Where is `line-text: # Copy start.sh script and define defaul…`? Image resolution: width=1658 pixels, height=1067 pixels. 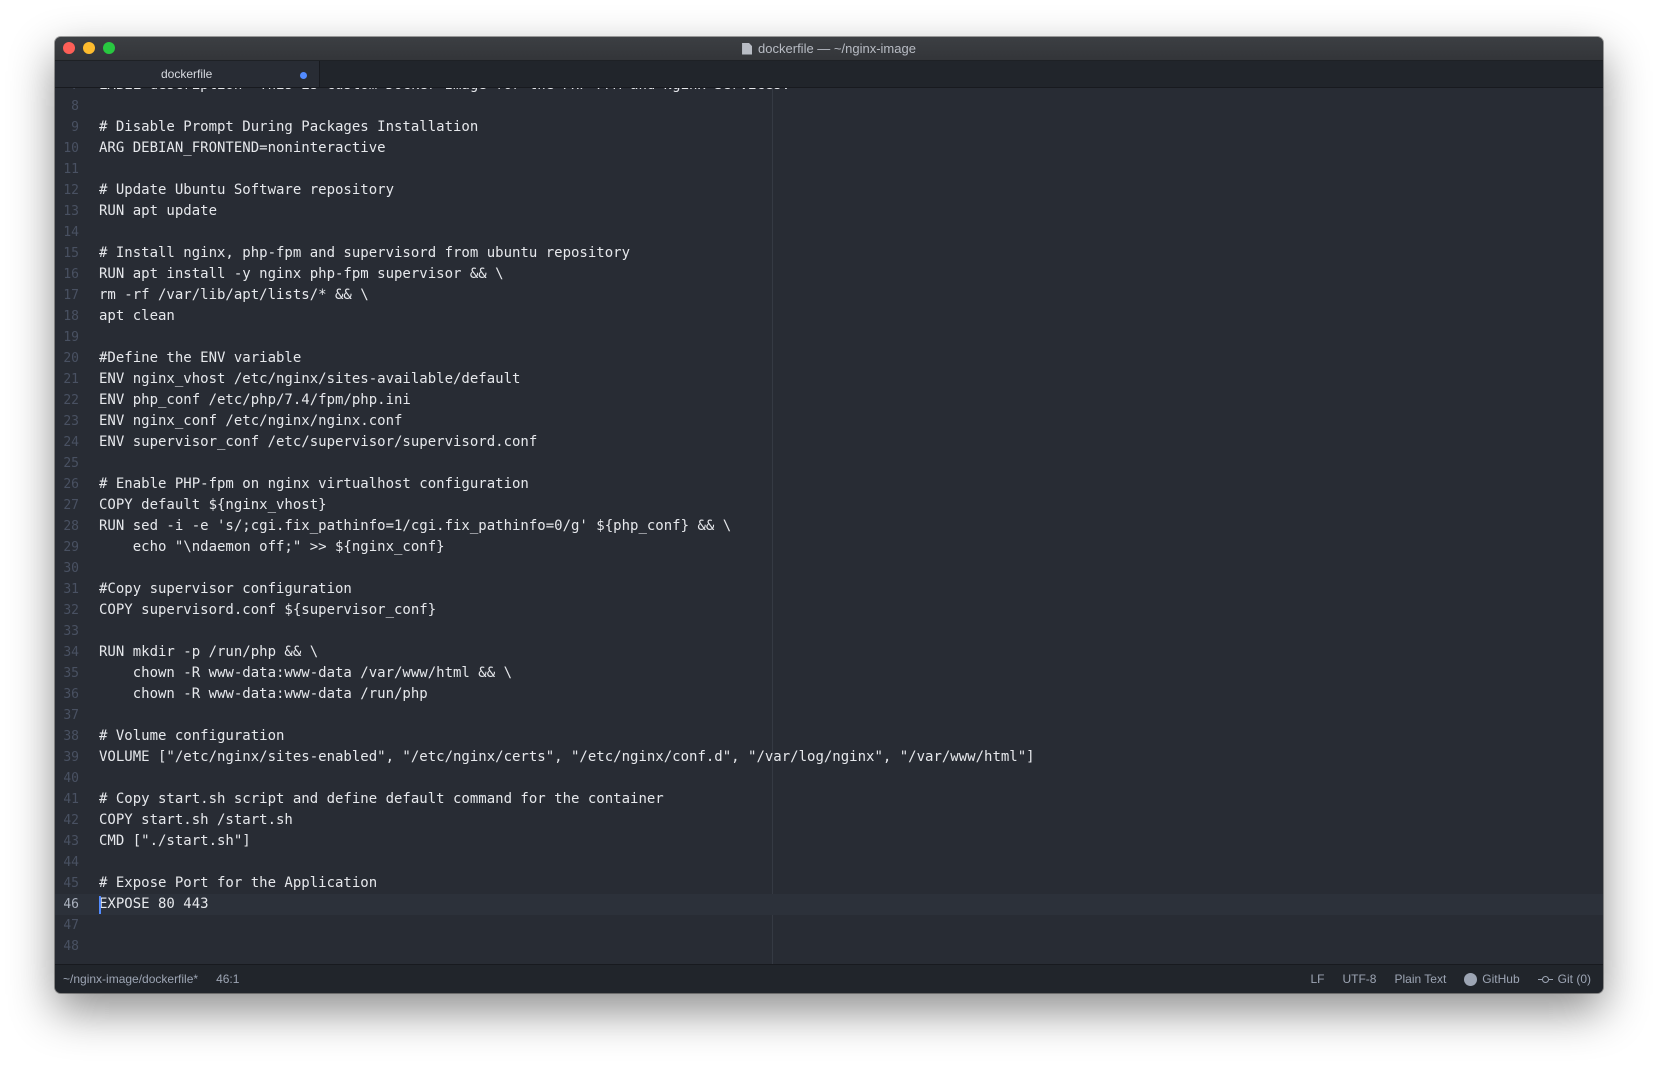
line-text: # Copy start.sh script and define defaul… is located at coordinates (381, 799).